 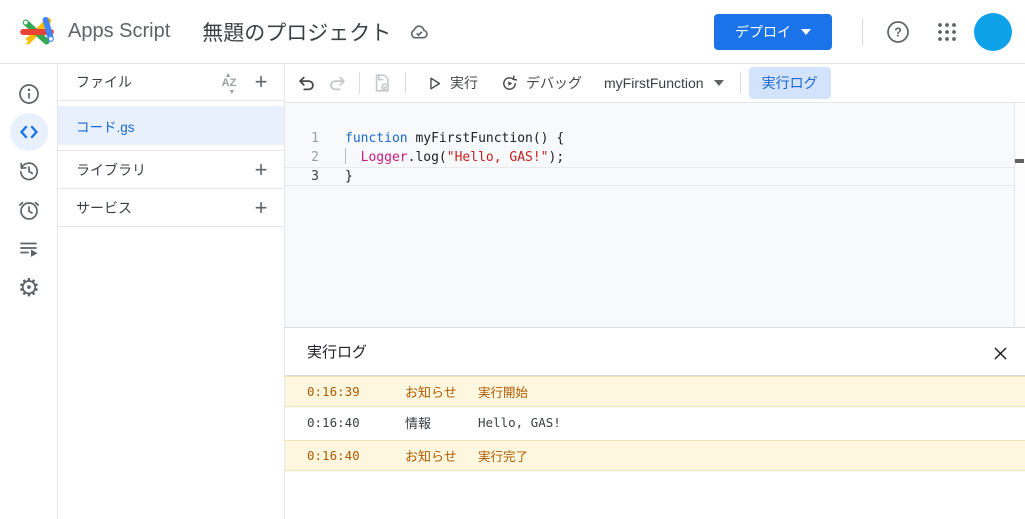 I want to click on close-icon, so click(x=1000, y=353).